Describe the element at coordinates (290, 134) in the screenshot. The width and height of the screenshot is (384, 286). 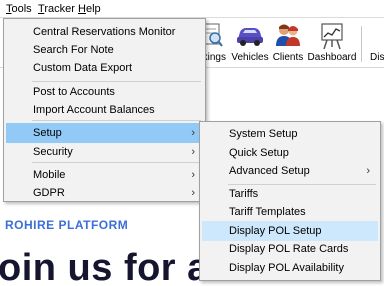
I see `menu-item-system-setup: System Setup` at that location.